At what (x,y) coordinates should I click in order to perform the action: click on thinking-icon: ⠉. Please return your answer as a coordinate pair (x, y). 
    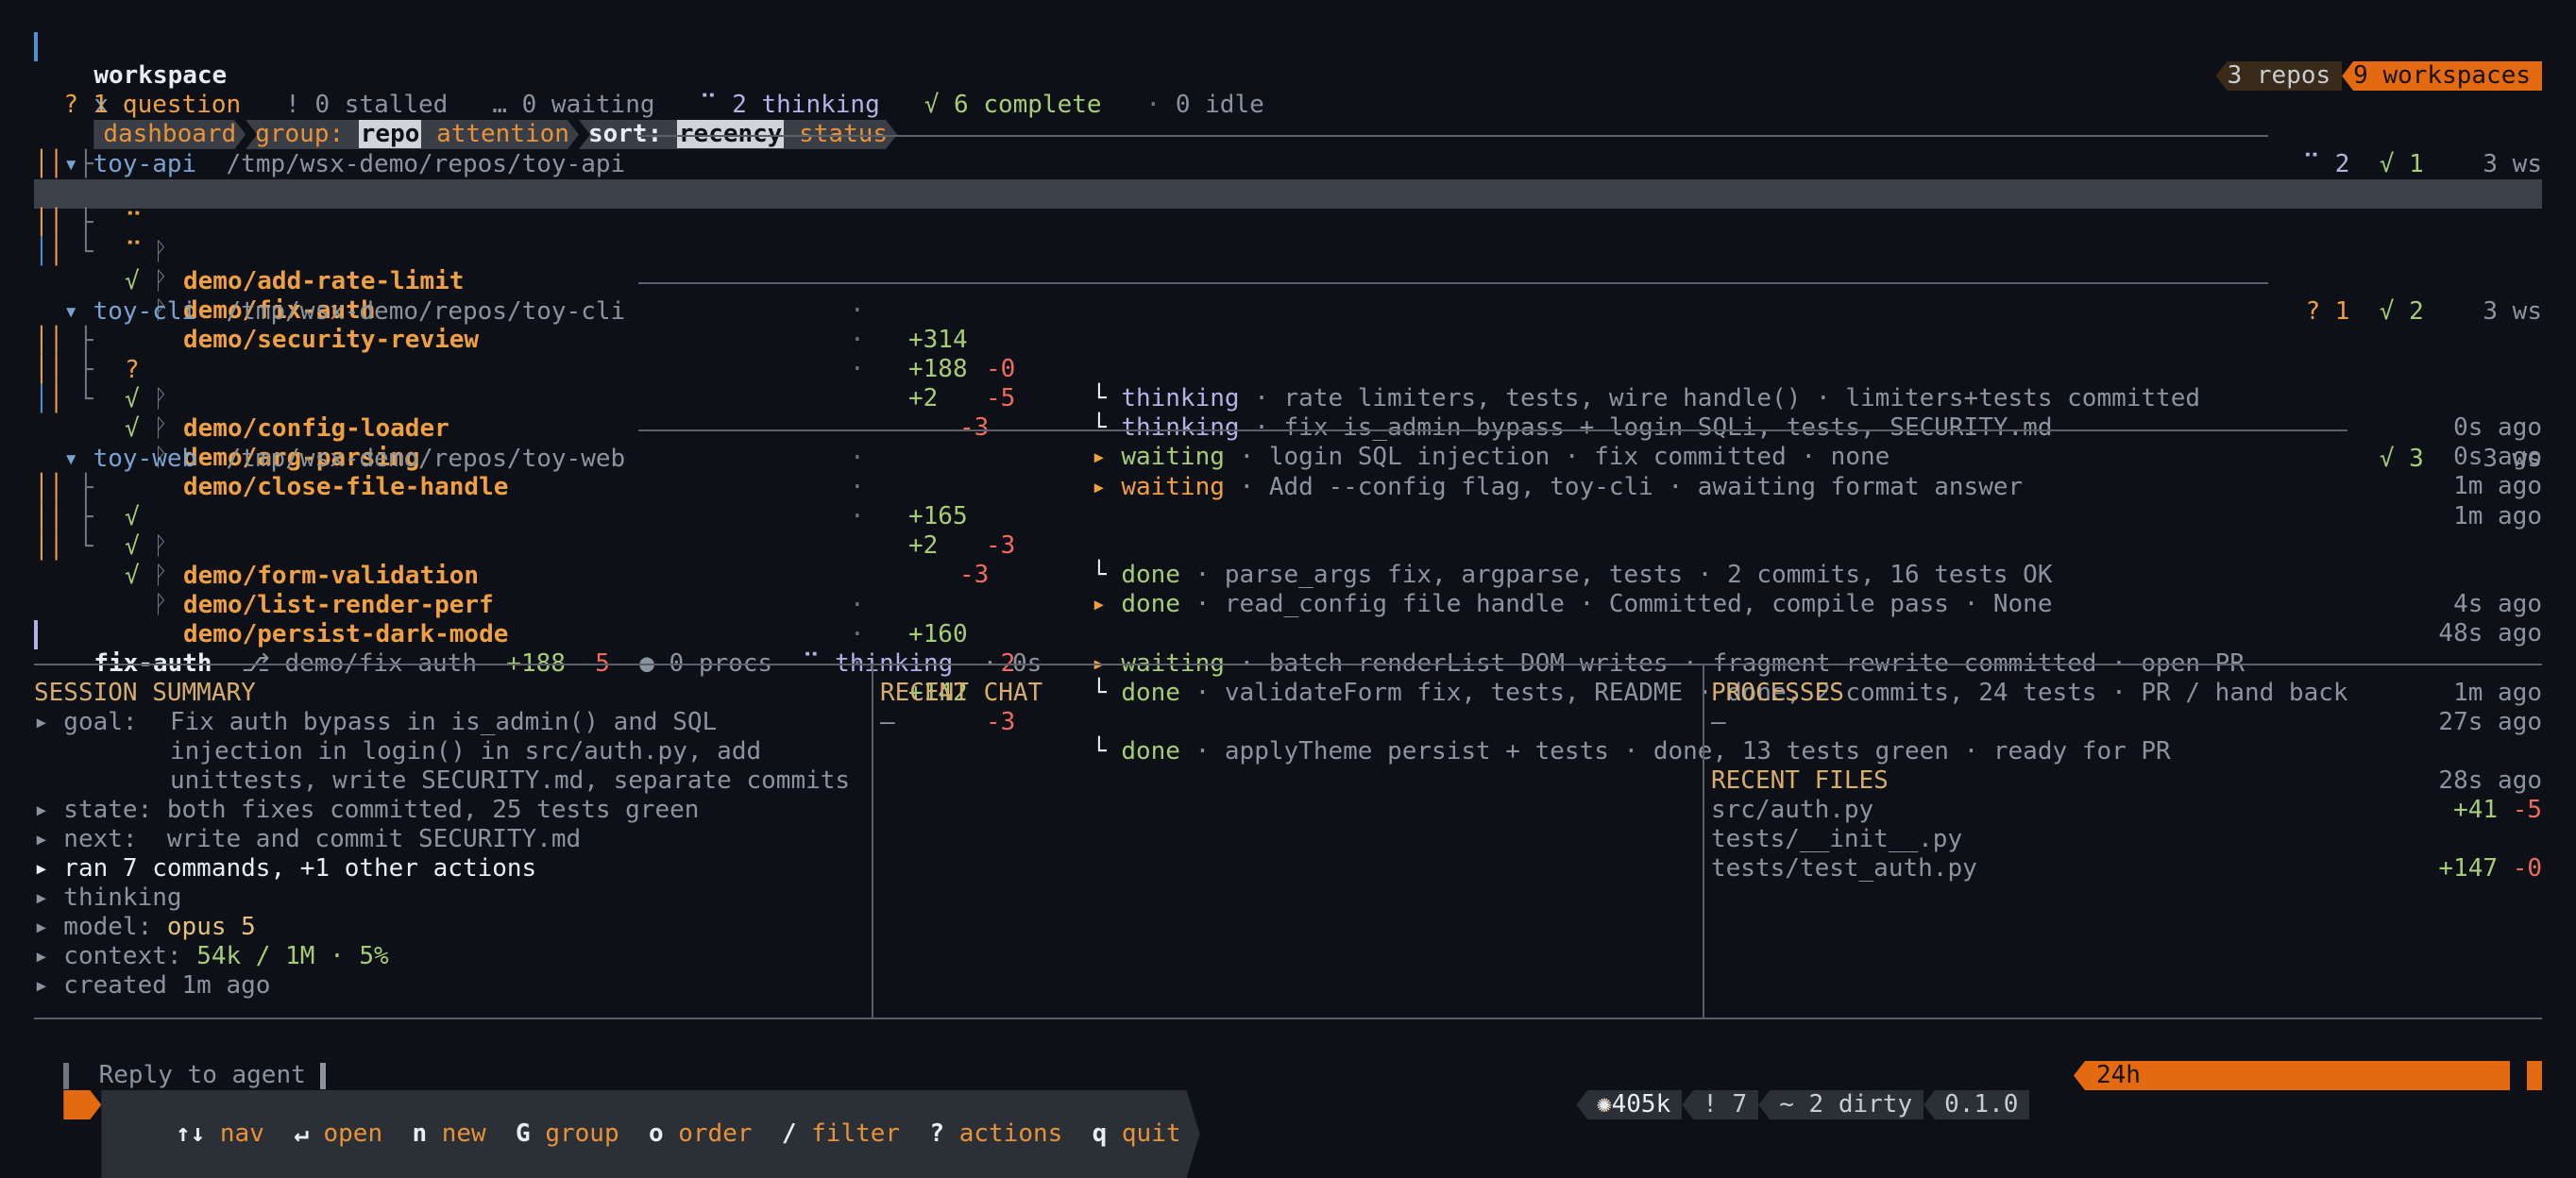
    Looking at the image, I should click on (708, 105).